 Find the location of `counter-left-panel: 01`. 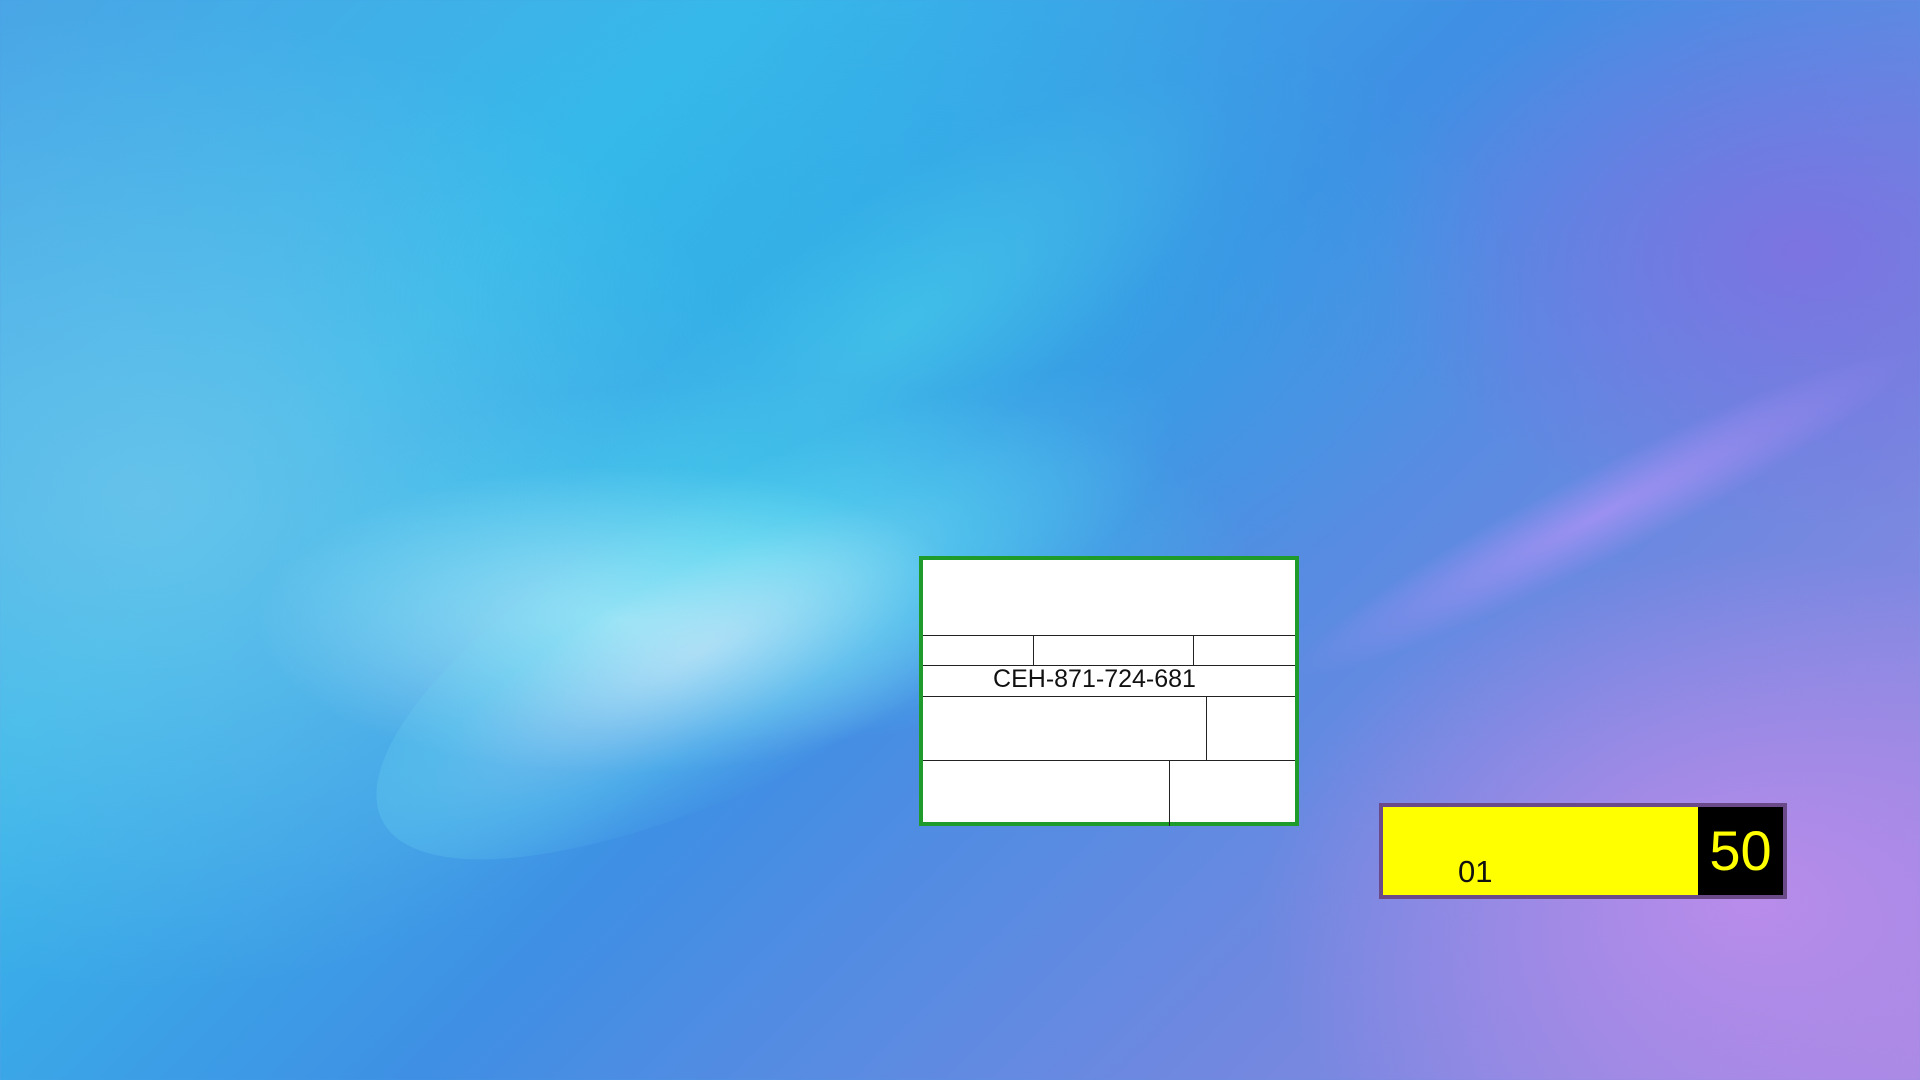

counter-left-panel: 01 is located at coordinates (1540, 851).